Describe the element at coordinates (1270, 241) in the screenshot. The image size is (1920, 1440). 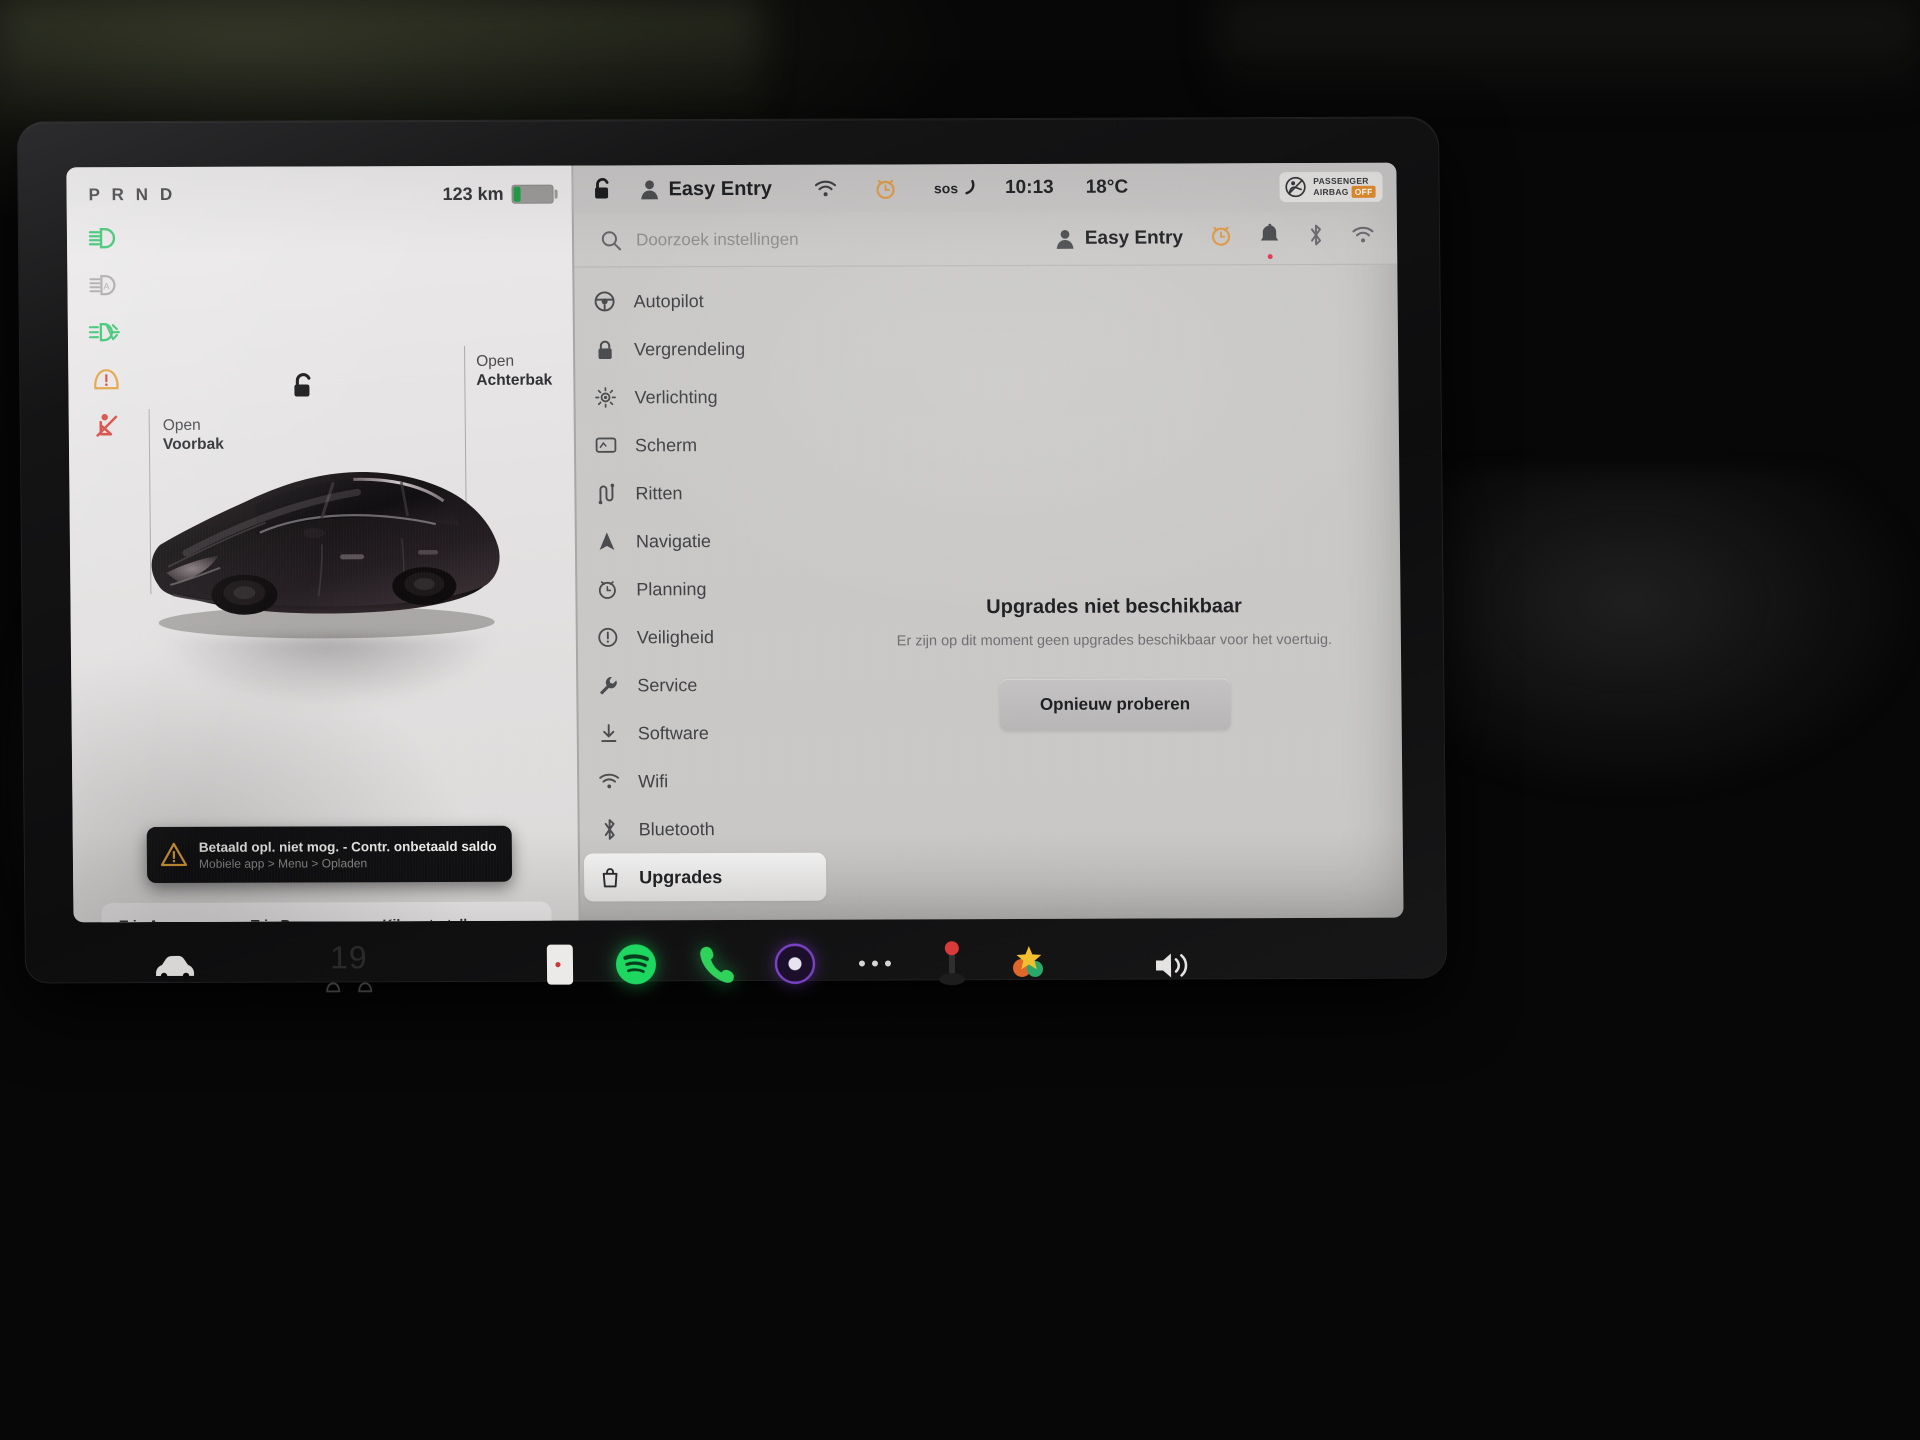
I see `notifications-button` at that location.